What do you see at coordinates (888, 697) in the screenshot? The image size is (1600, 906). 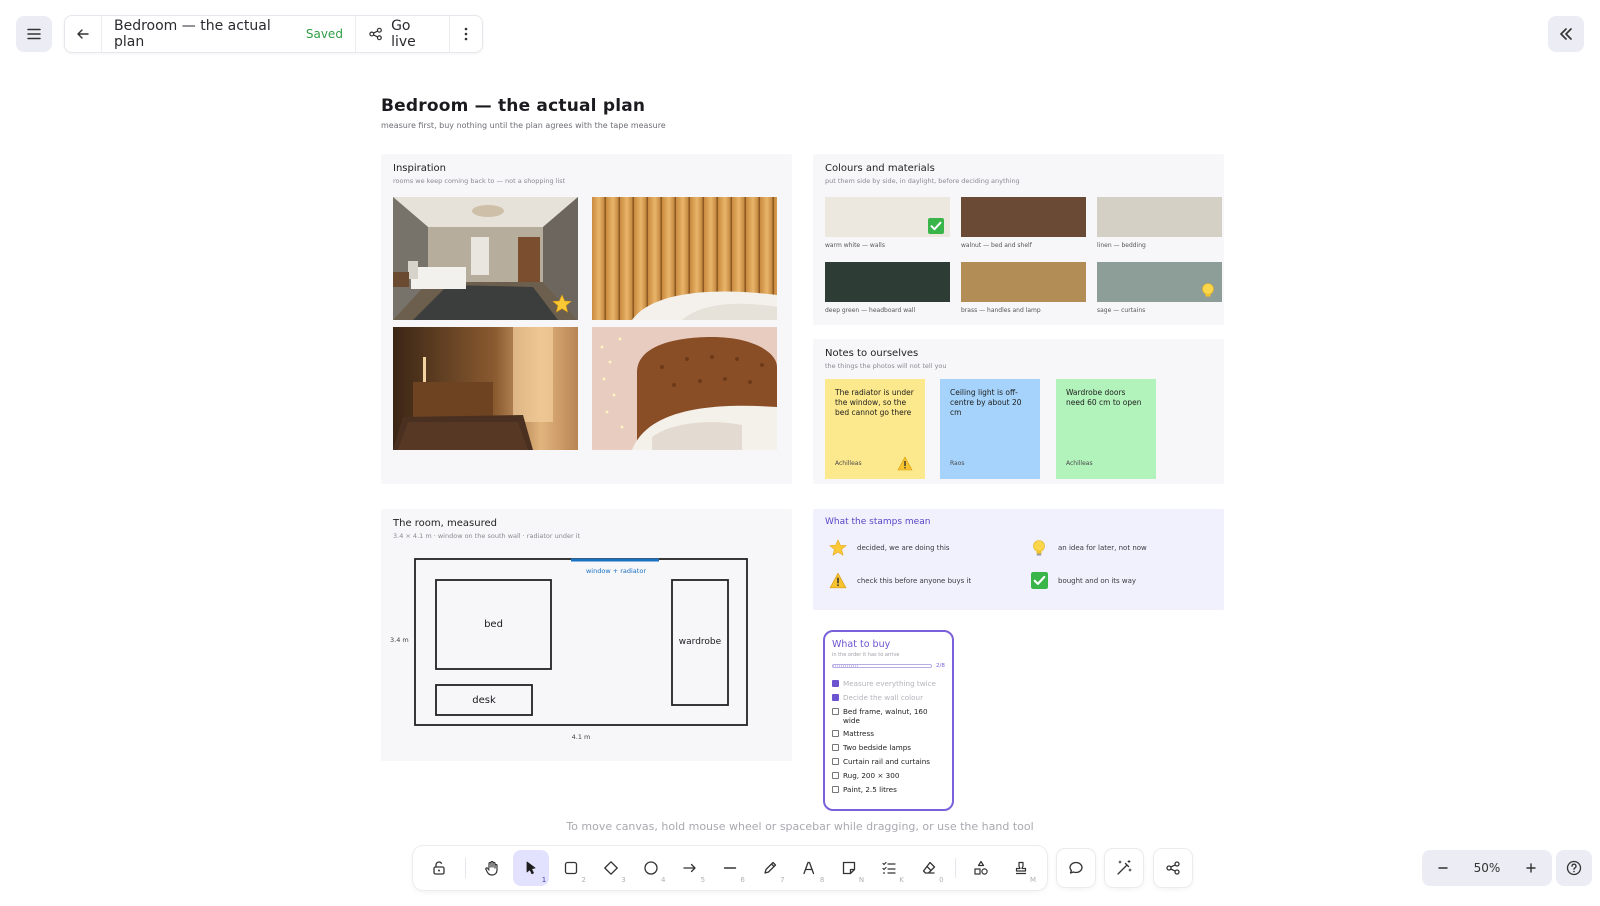 I see `checklist-item: Decide the wall colour` at bounding box center [888, 697].